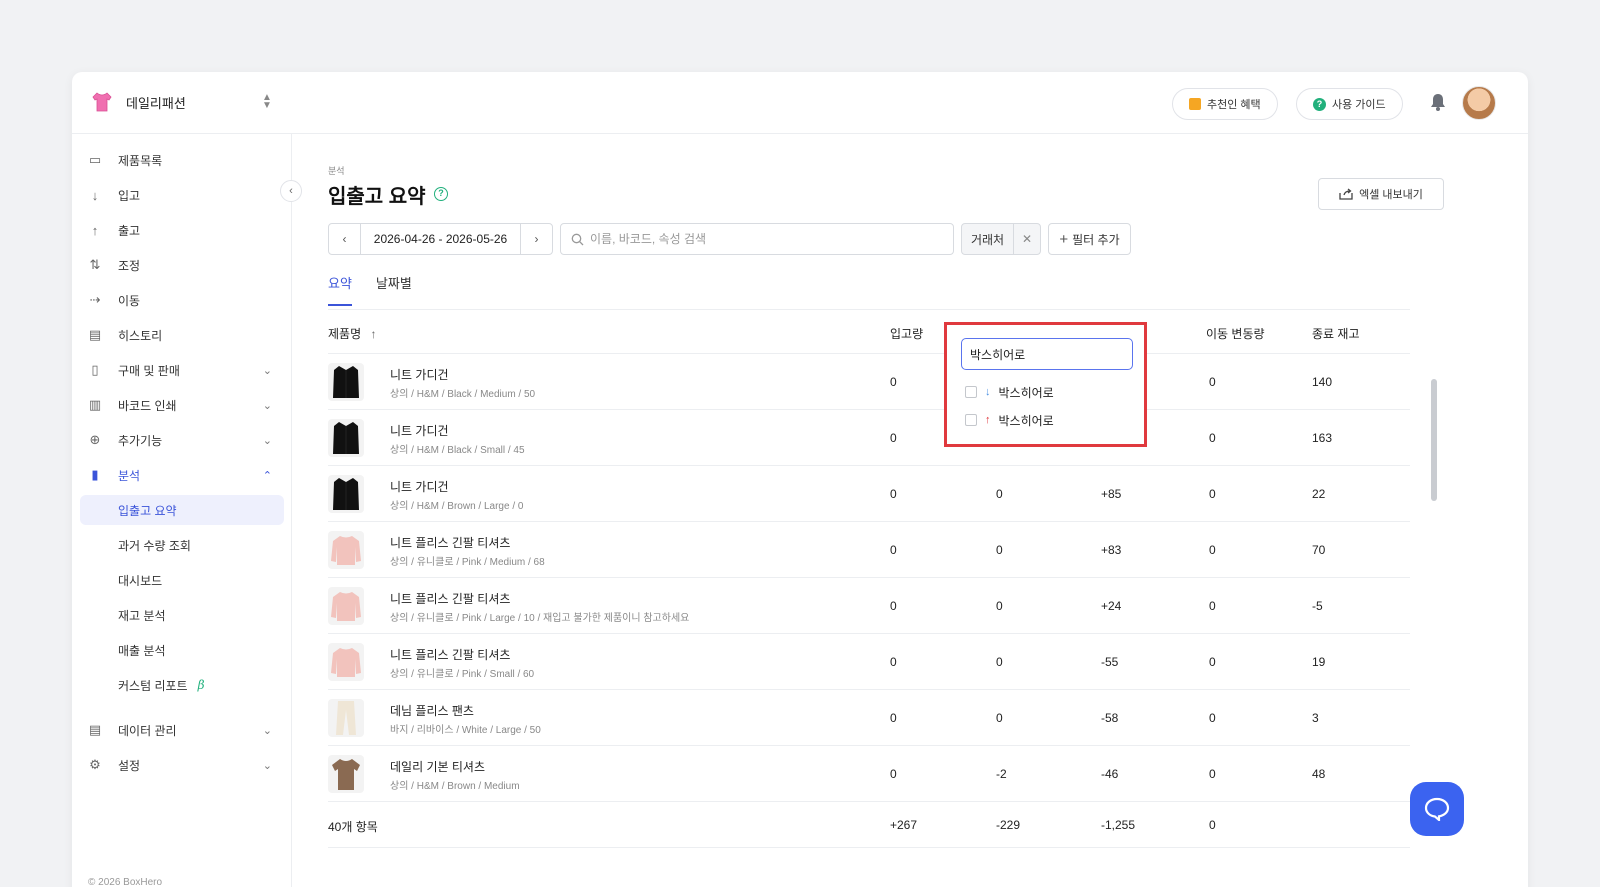 Image resolution: width=1600 pixels, height=887 pixels. I want to click on tab-by-date: 날짜별, so click(394, 289).